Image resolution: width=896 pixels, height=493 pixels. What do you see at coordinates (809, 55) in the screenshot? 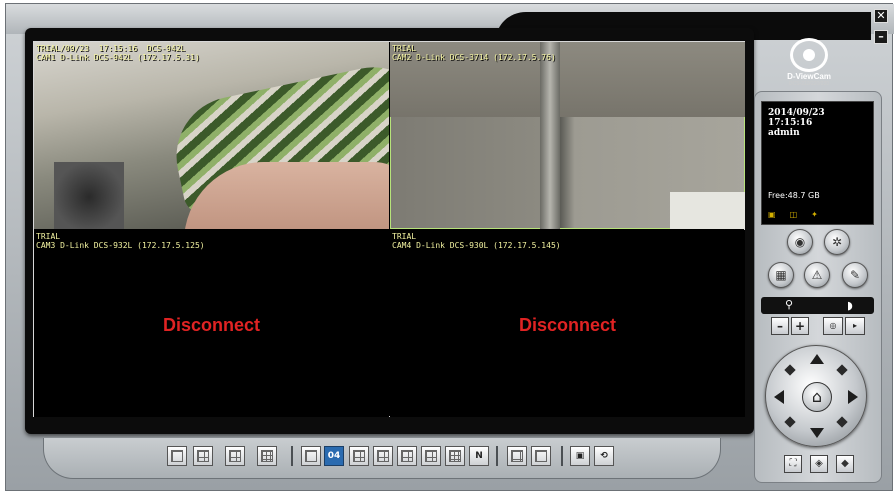
I see `camera-eye-icon` at bounding box center [809, 55].